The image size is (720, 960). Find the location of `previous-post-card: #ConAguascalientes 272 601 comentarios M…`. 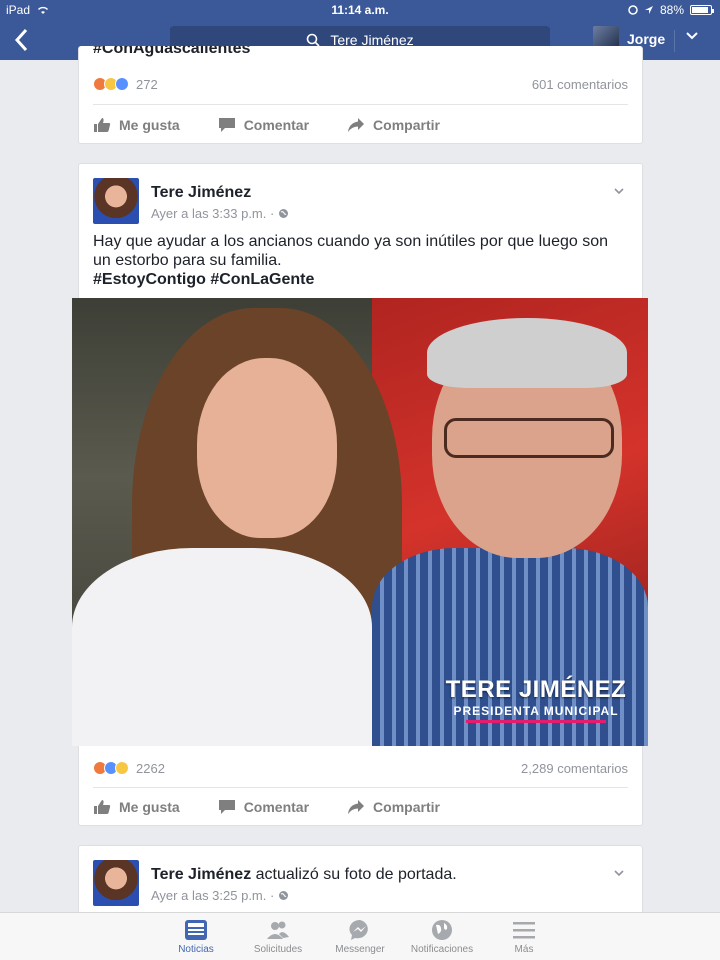

previous-post-card: #ConAguascalientes 272 601 comentarios M… is located at coordinates (360, 95).